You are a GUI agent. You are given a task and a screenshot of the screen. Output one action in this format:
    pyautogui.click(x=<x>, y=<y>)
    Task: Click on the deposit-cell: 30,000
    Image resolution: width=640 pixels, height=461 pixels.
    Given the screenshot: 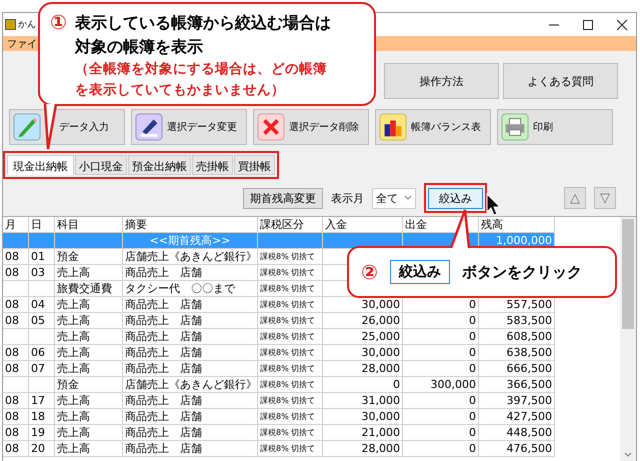 What is the action you would take?
    pyautogui.click(x=363, y=352)
    